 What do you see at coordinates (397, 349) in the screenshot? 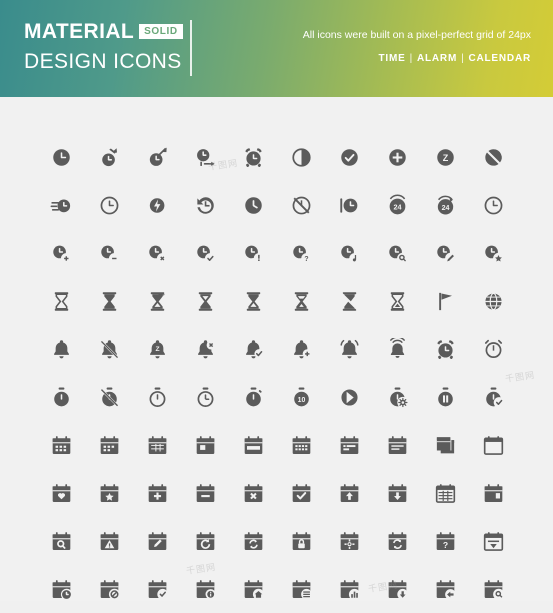
I see `bell-alert-ring-icon` at bounding box center [397, 349].